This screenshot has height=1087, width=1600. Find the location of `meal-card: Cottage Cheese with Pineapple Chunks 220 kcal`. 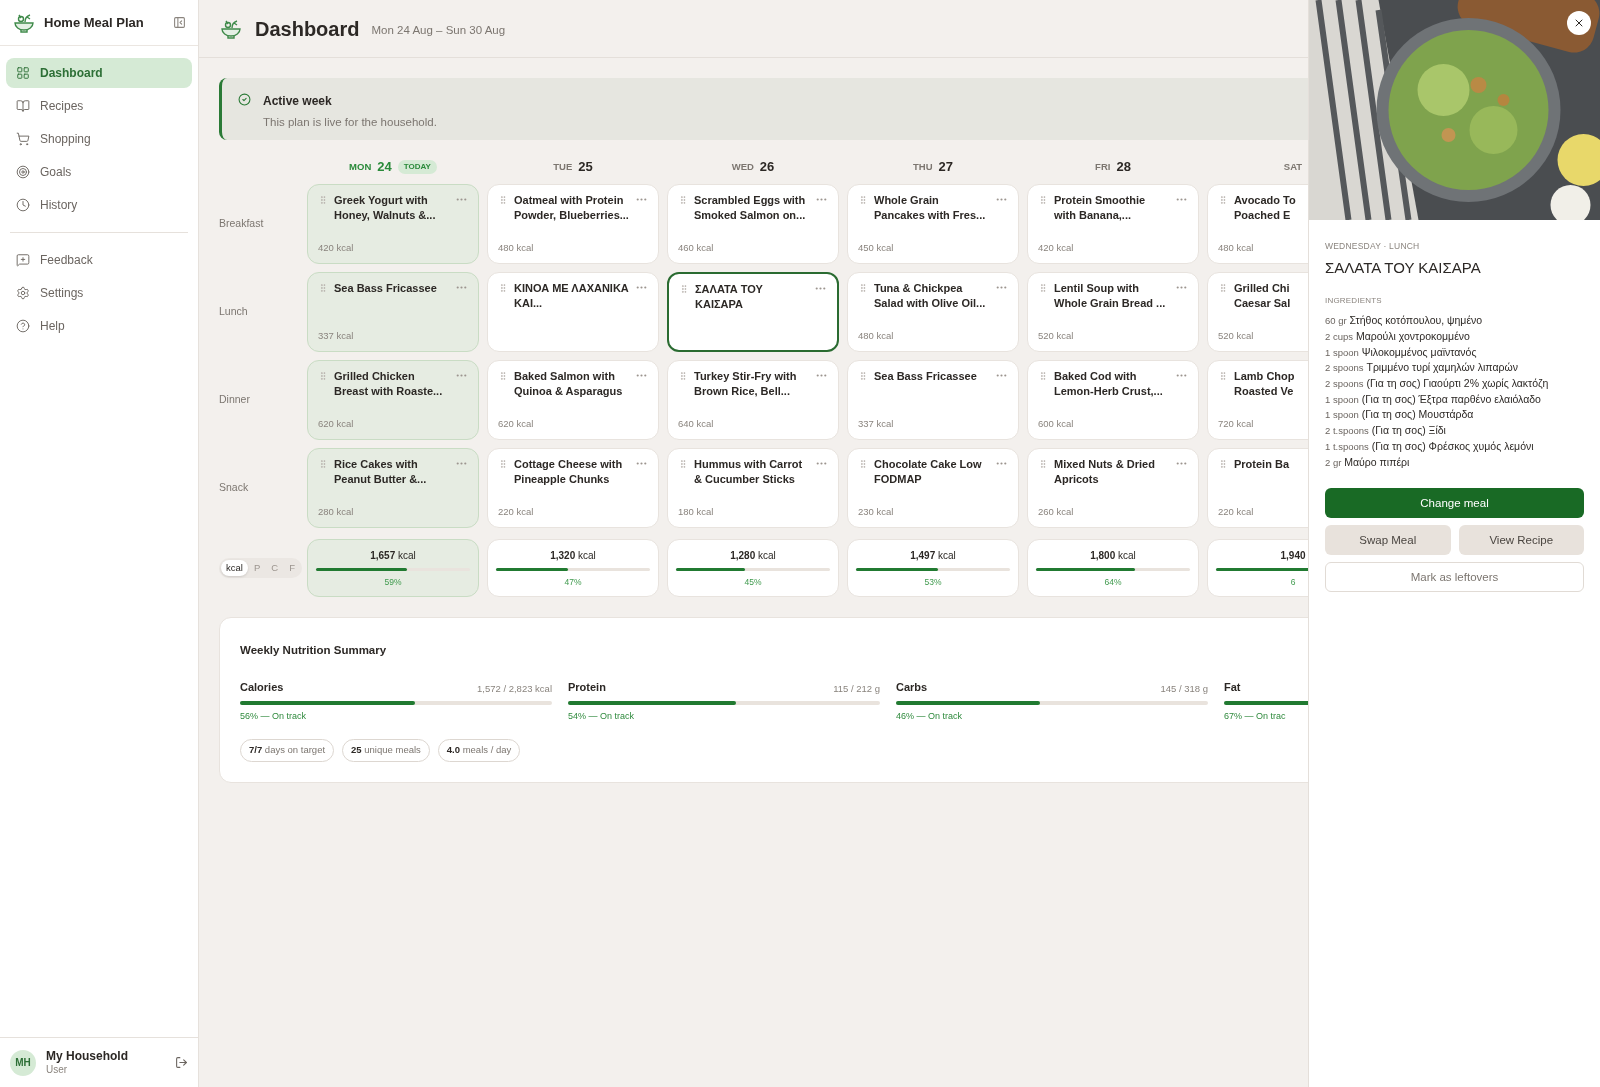

meal-card: Cottage Cheese with Pineapple Chunks 220 kcal is located at coordinates (573, 488).